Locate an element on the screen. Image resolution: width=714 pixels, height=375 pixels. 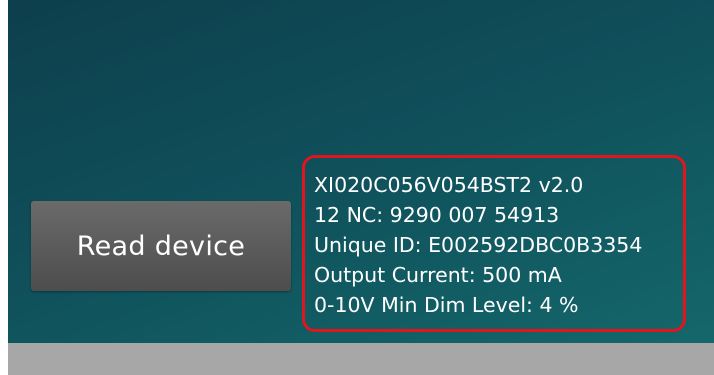
output-current-line: Output Current: 500 mA is located at coordinates (438, 275).